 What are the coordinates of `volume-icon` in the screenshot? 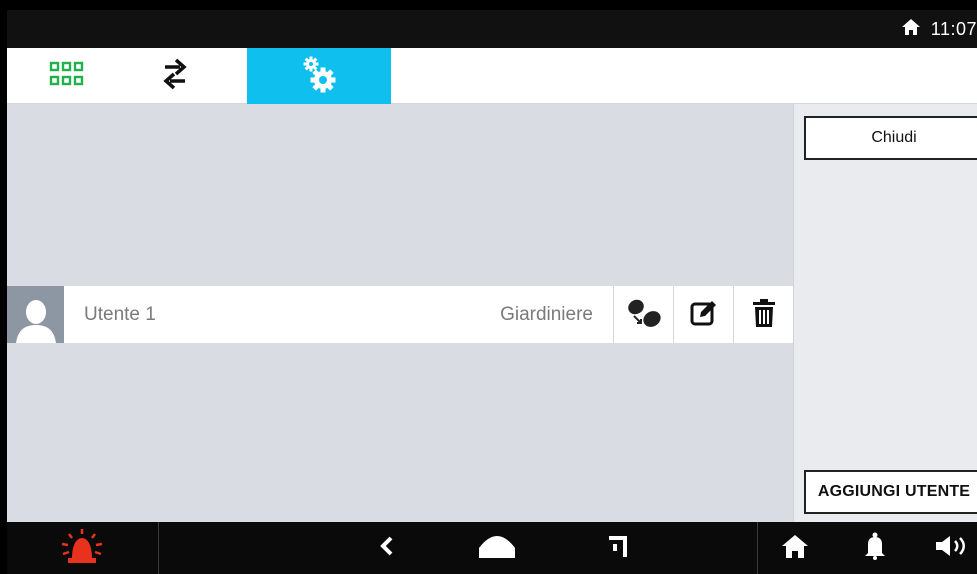 It's located at (952, 548).